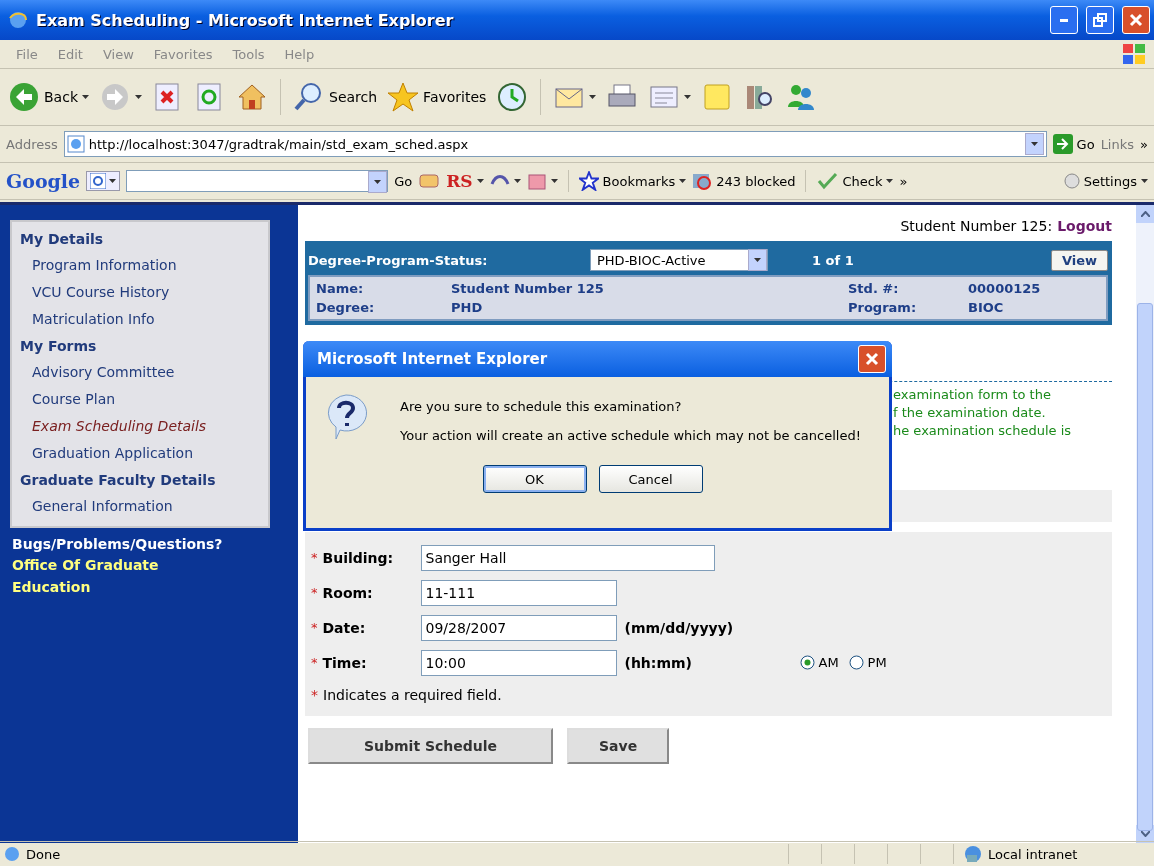  I want to click on address-field: http://localhost:3047/gradtrak/main/std_exam_sched.aspx, so click(555, 144).